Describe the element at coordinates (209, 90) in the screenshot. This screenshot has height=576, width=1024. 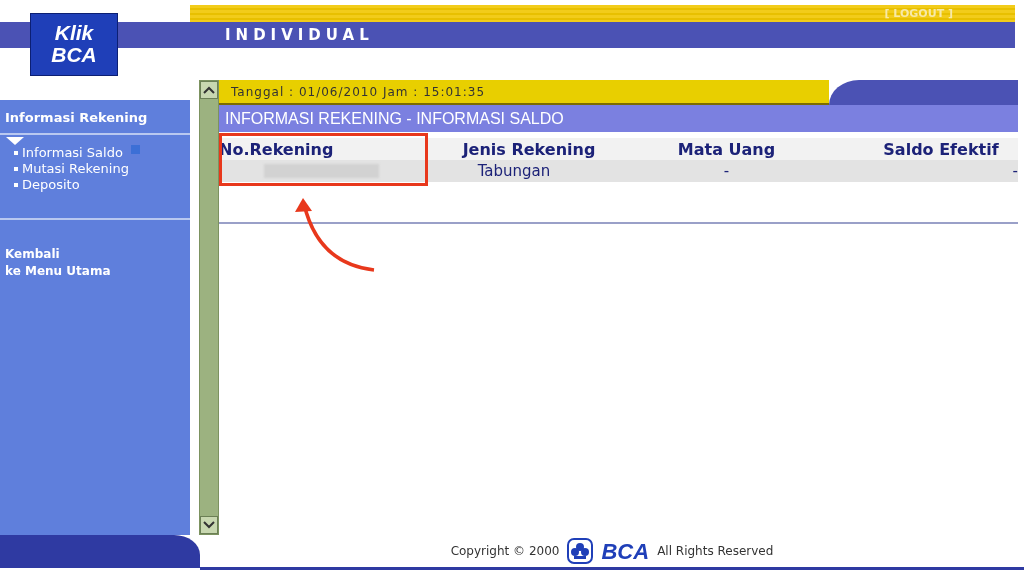
I see `scroll-up-icon` at that location.